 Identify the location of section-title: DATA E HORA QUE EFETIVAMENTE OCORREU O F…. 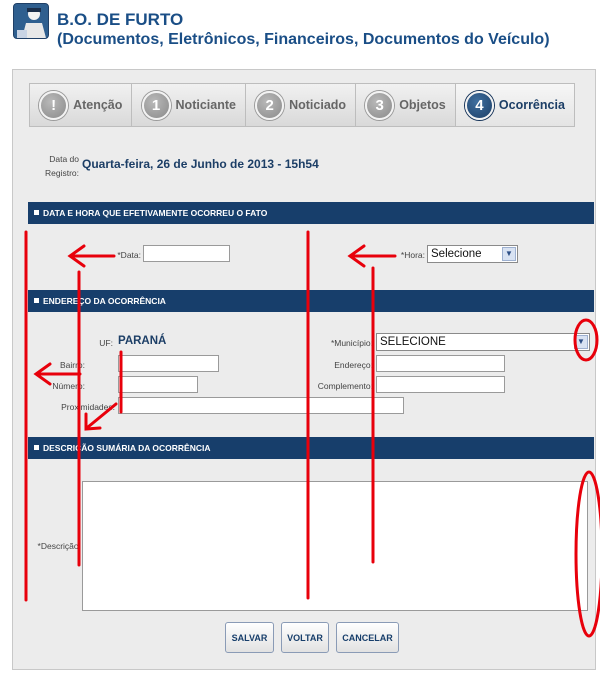
(155, 213).